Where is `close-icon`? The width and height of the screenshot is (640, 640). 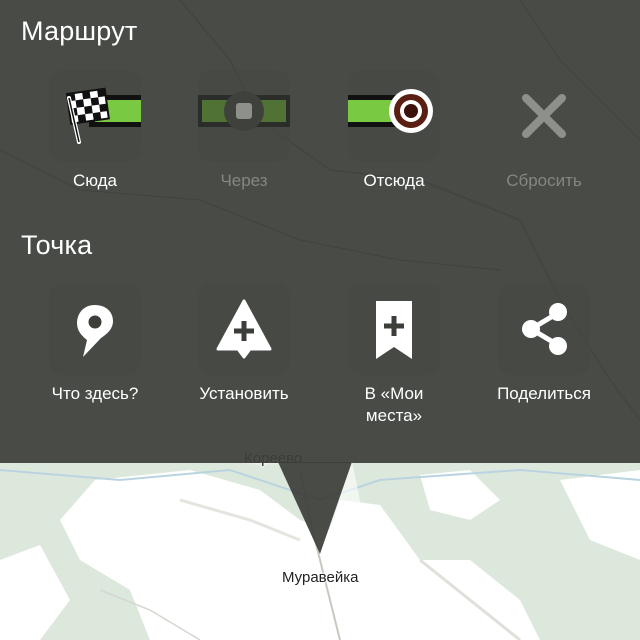
close-icon is located at coordinates (544, 116).